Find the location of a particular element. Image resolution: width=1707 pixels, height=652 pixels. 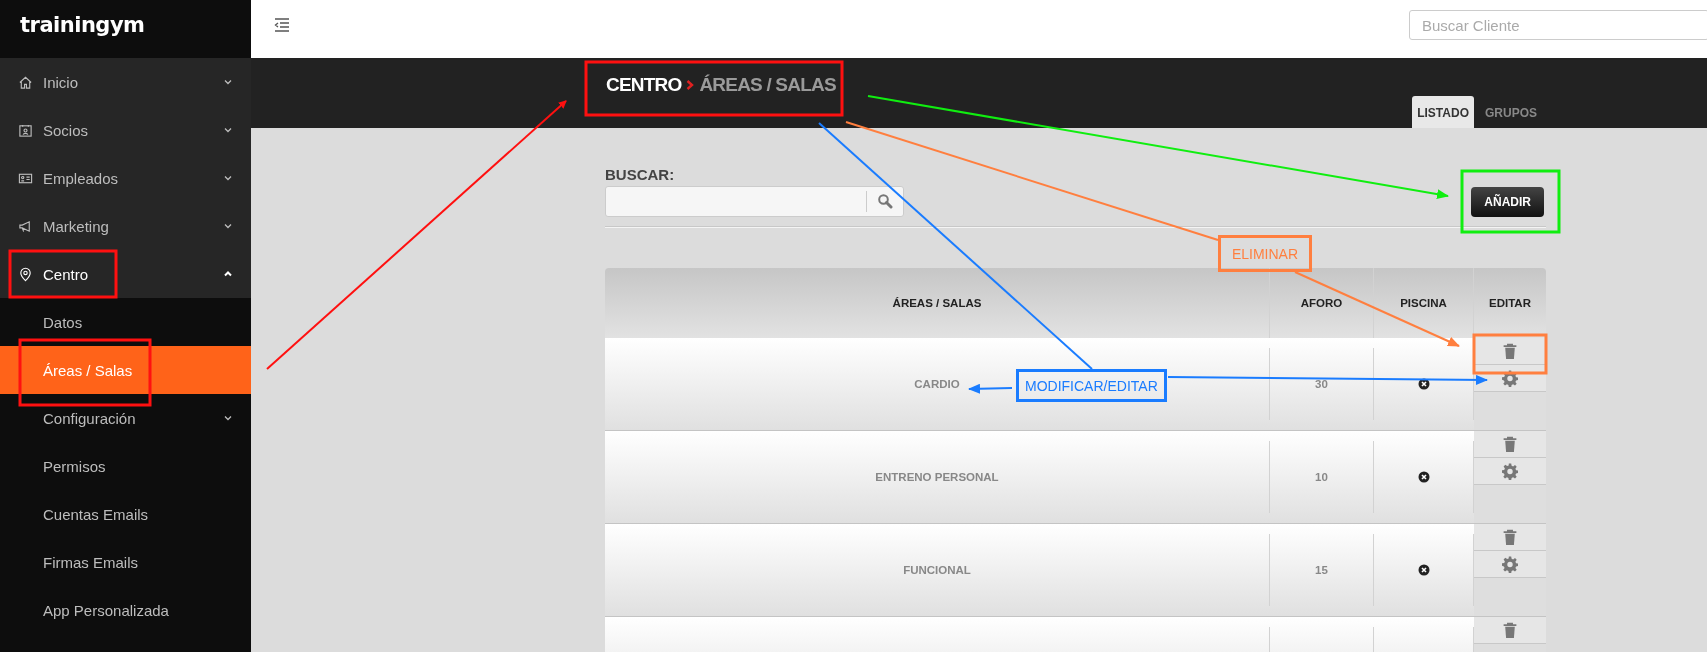

tab: GRUPOS is located at coordinates (1511, 112).